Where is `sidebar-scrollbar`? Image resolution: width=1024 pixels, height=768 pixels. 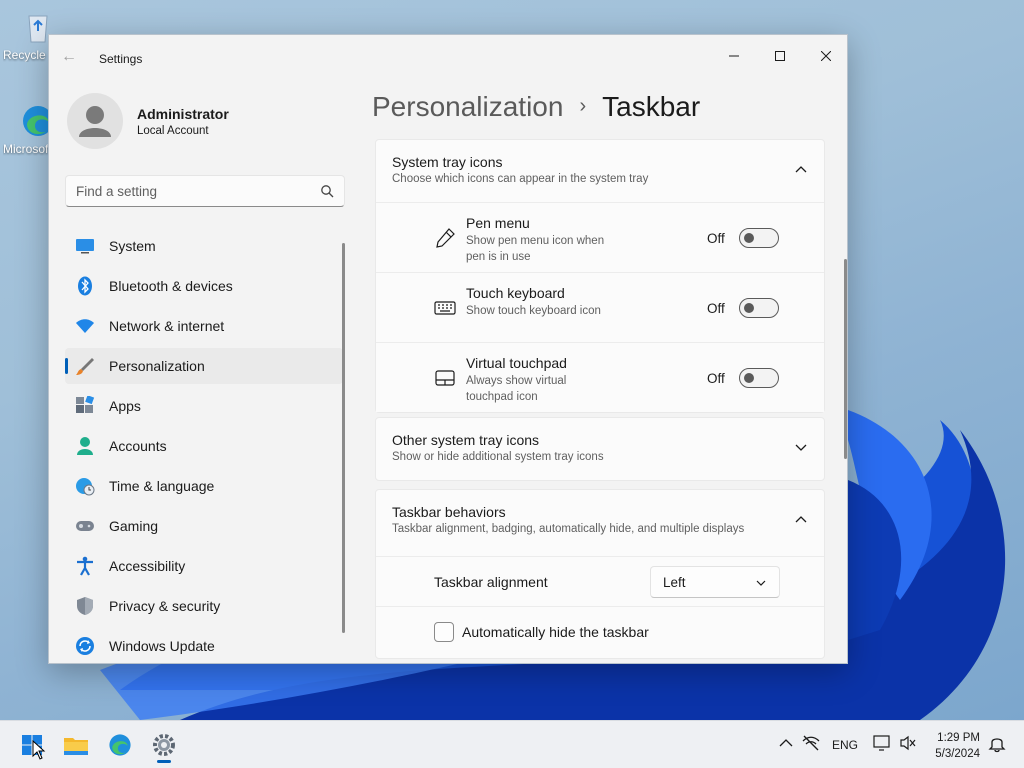 sidebar-scrollbar is located at coordinates (343, 438).